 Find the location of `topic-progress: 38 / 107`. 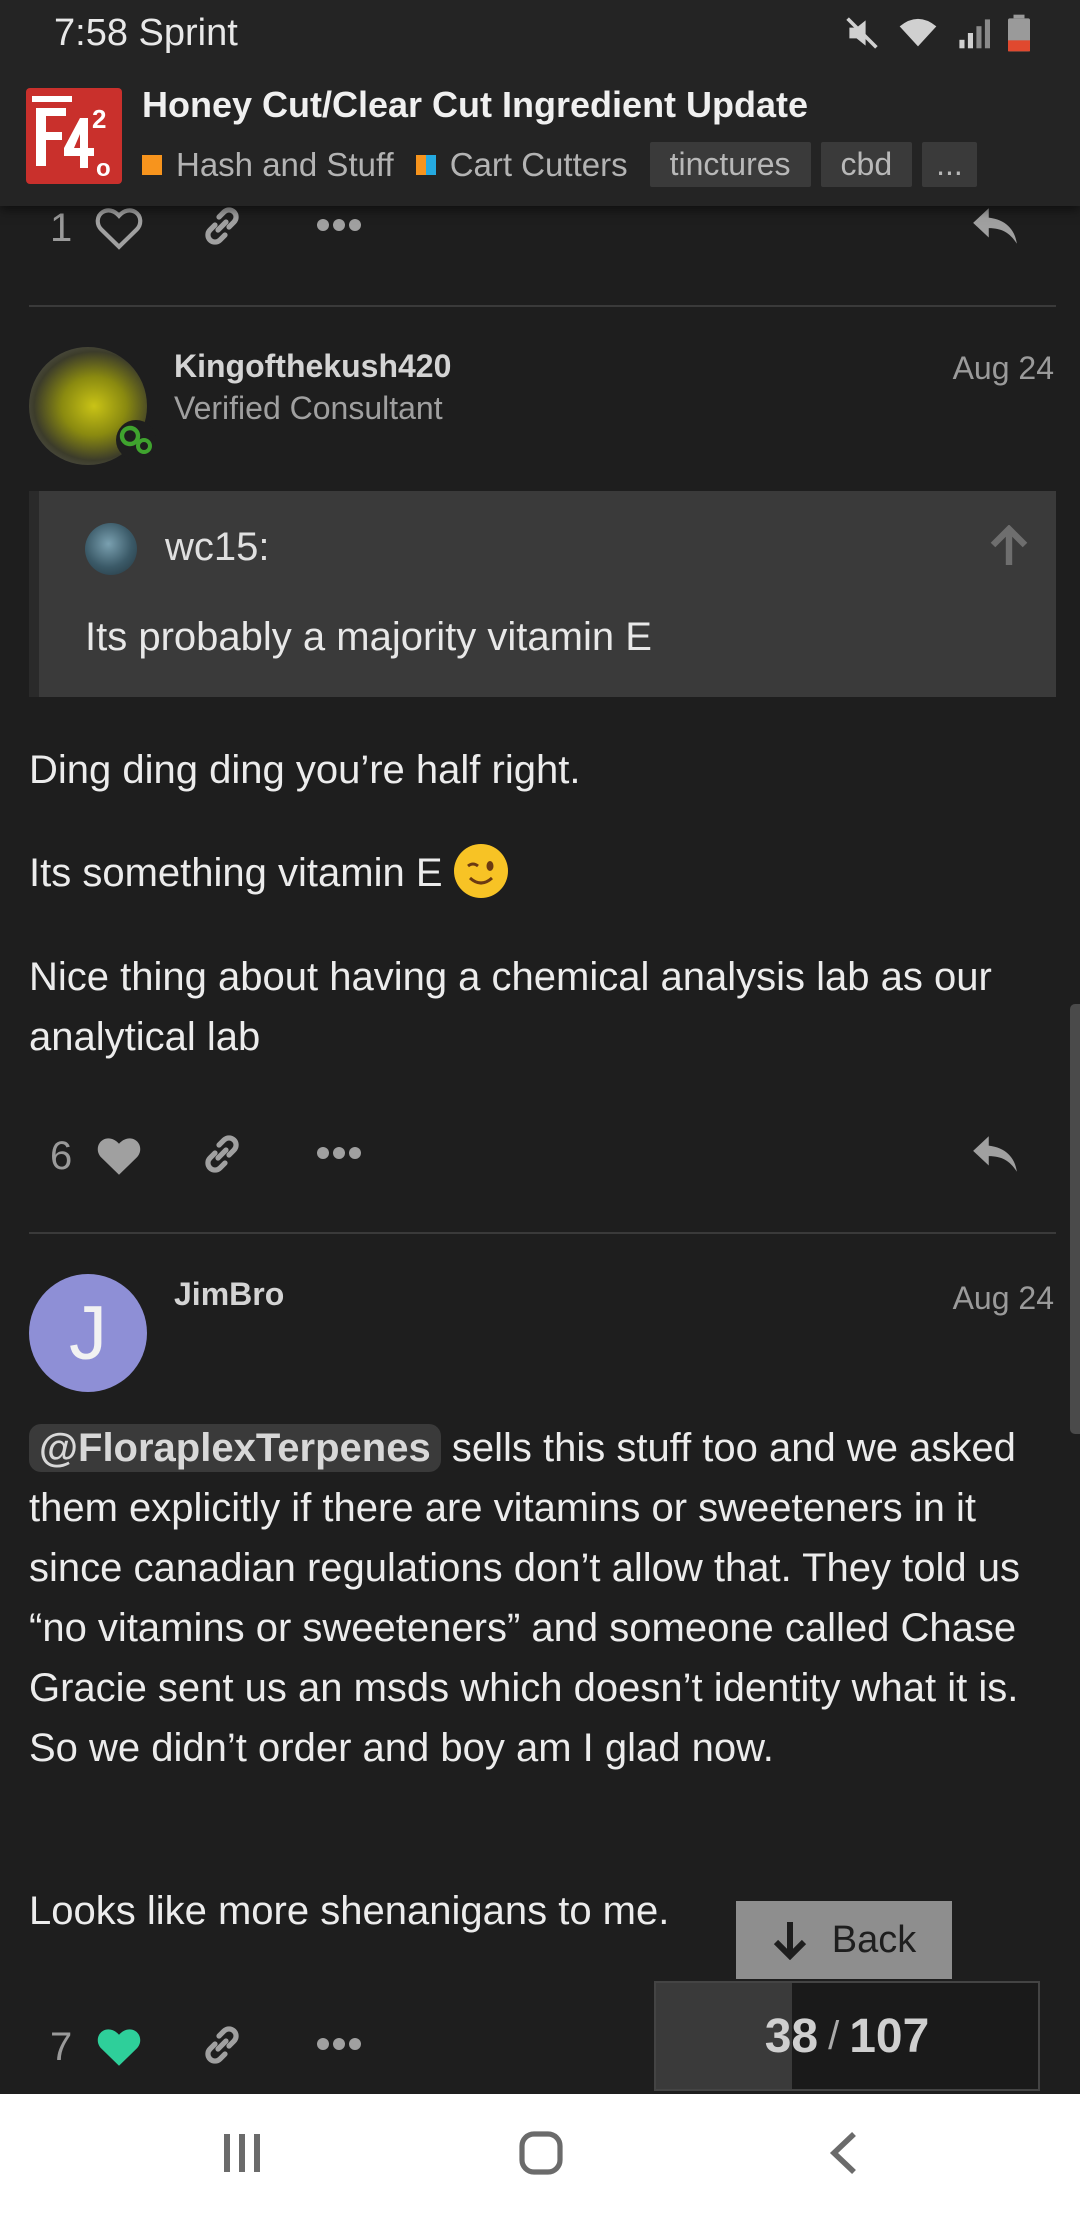

topic-progress: 38 / 107 is located at coordinates (847, 2036).